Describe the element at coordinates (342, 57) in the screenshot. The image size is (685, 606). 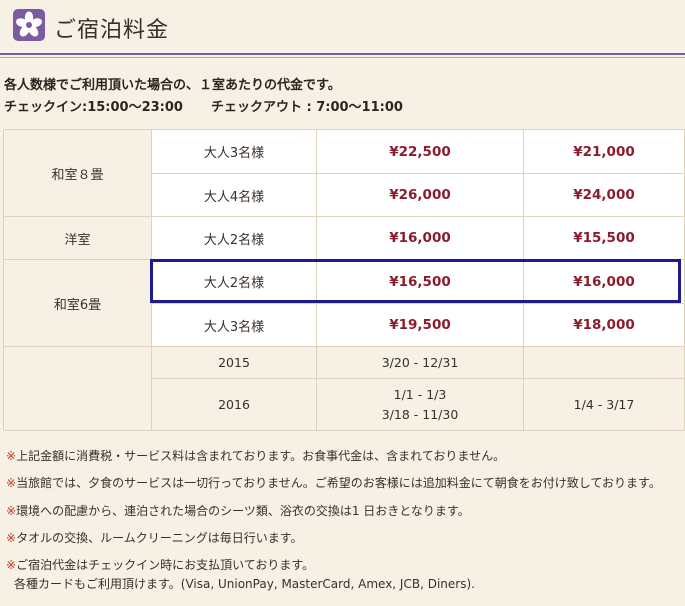
I see `header-divider-thin` at that location.